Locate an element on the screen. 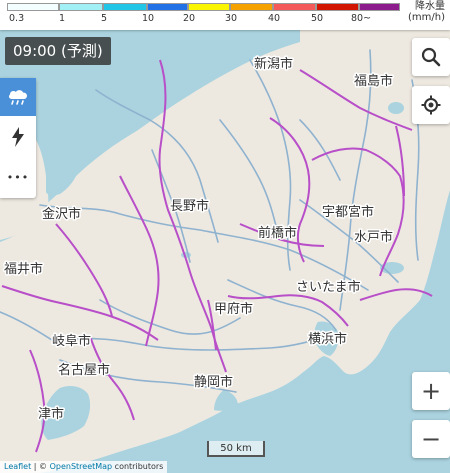 The height and width of the screenshot is (473, 450). legend-tick-1: 1 is located at coordinates (62, 18).